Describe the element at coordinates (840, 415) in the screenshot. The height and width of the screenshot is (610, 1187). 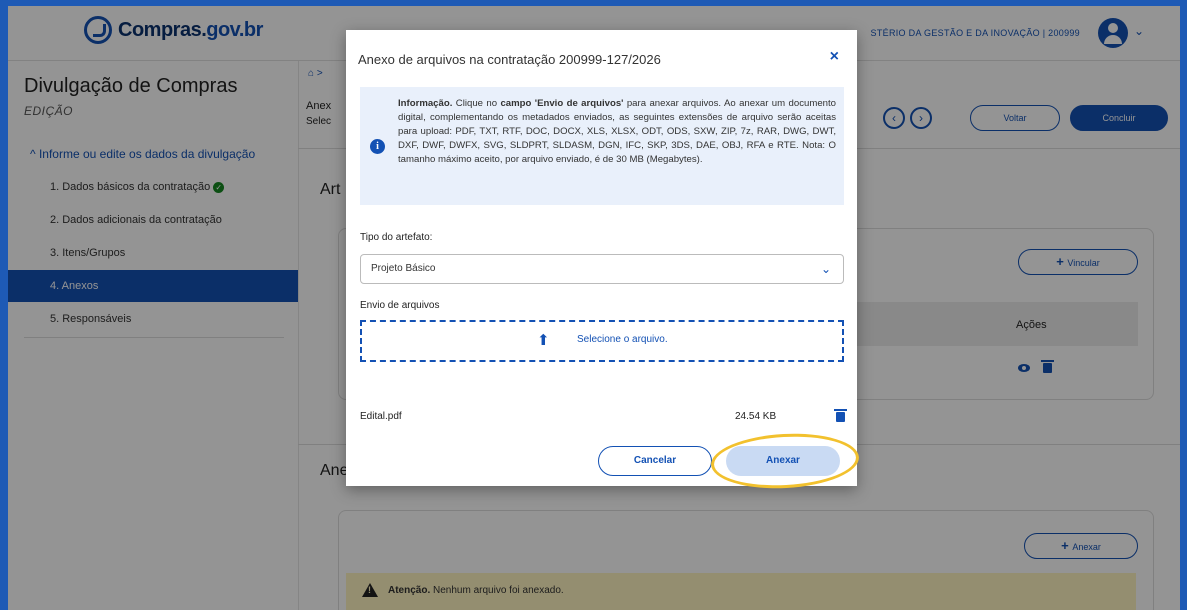
I see `trash-icon` at that location.